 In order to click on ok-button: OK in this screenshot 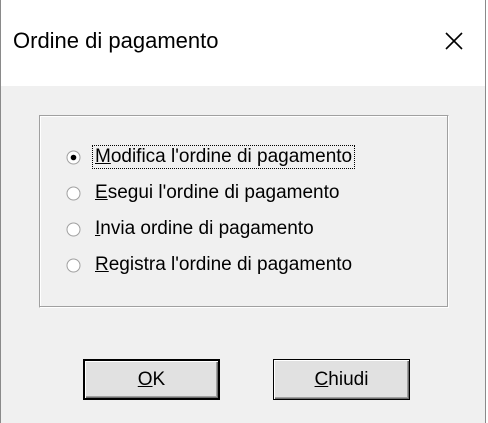, I will do `click(151, 379)`.